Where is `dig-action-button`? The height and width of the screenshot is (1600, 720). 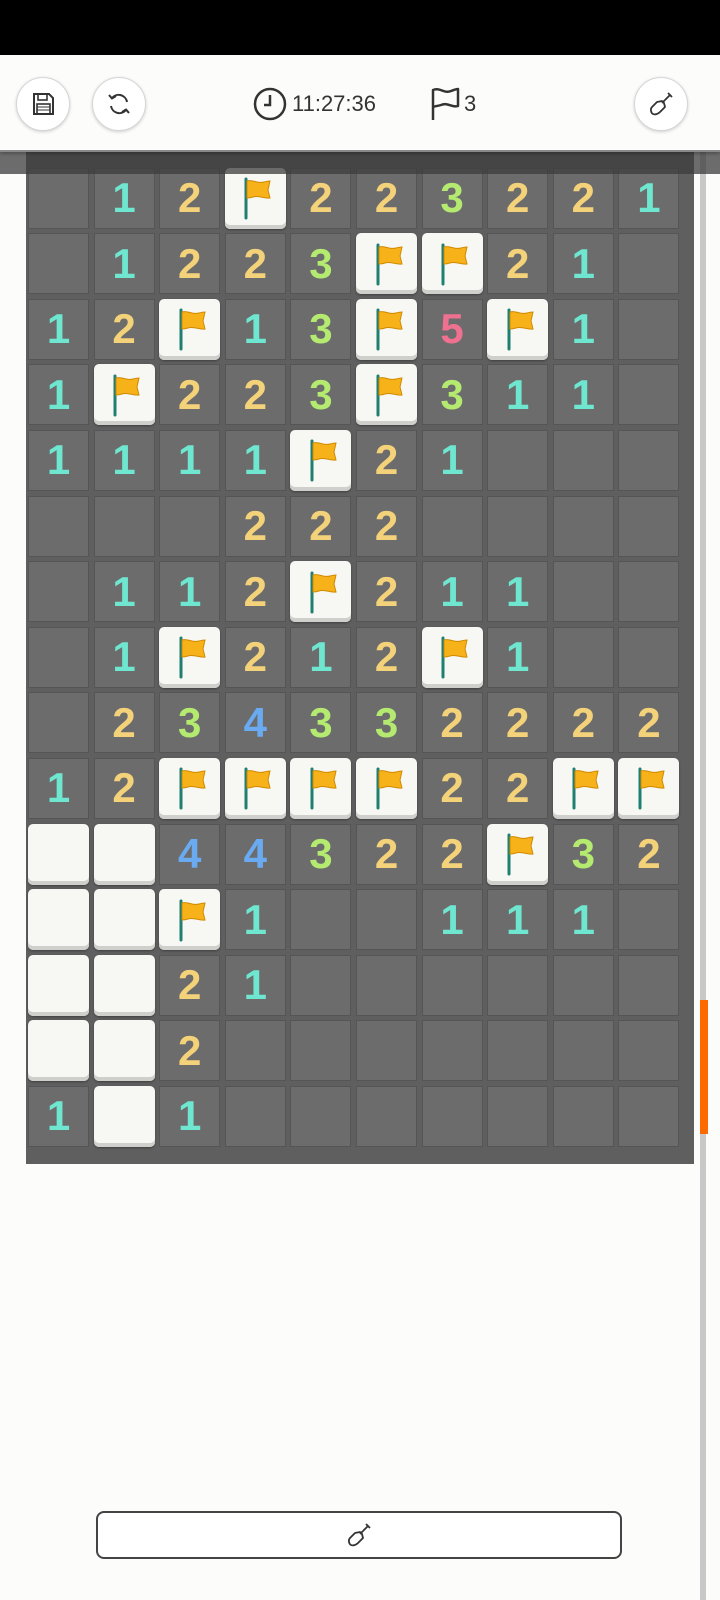
dig-action-button is located at coordinates (359, 1535).